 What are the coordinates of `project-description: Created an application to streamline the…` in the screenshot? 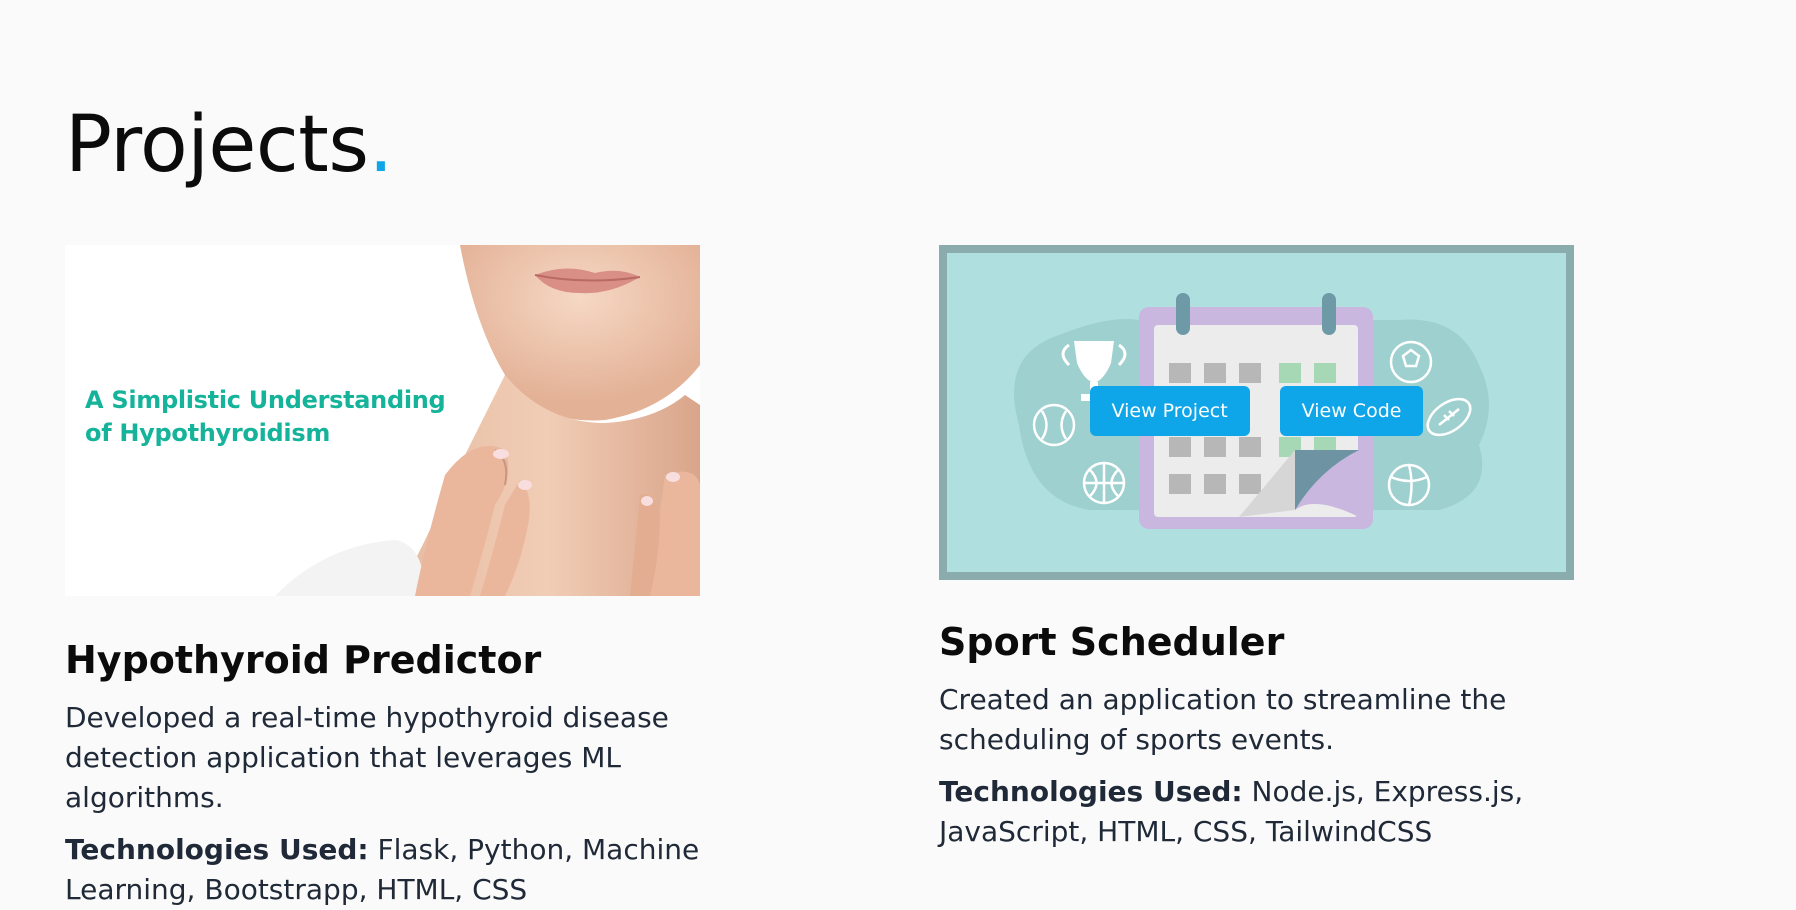 It's located at (1223, 719).